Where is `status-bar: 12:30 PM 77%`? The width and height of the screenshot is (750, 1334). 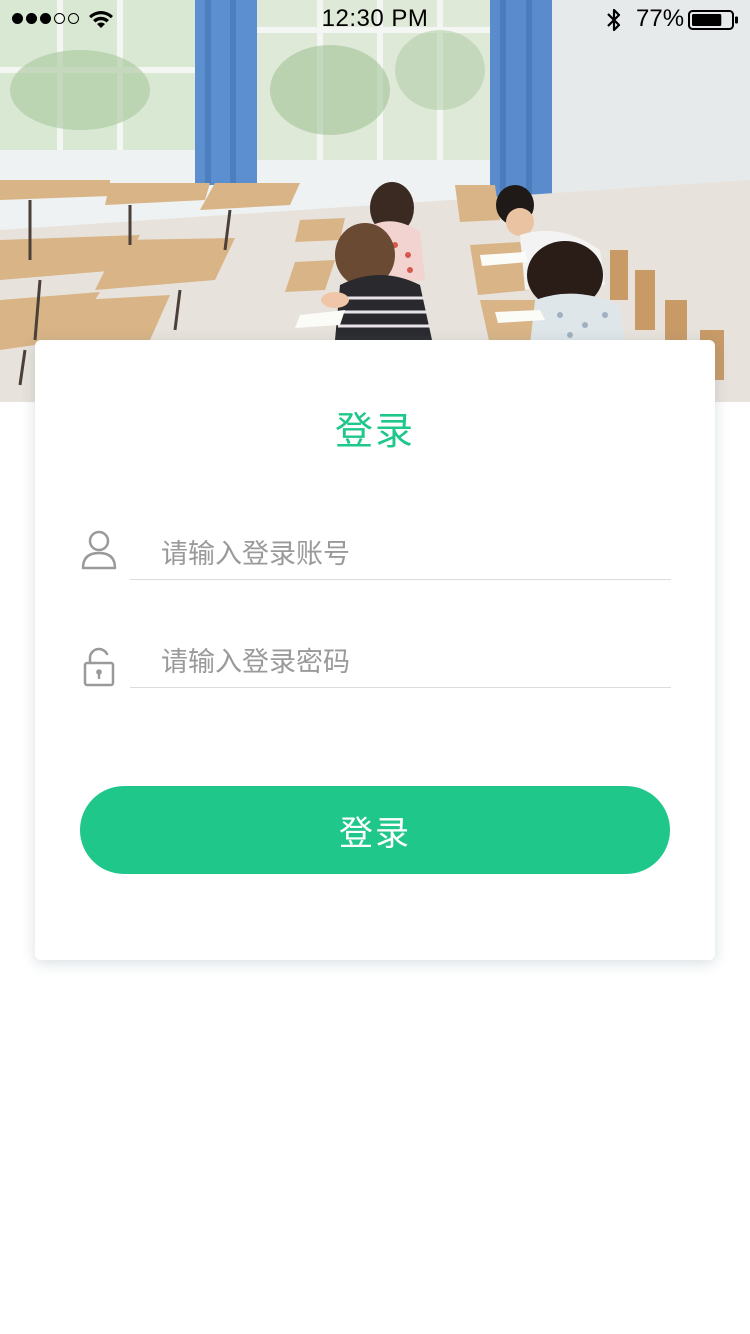 status-bar: 12:30 PM 77% is located at coordinates (375, 20).